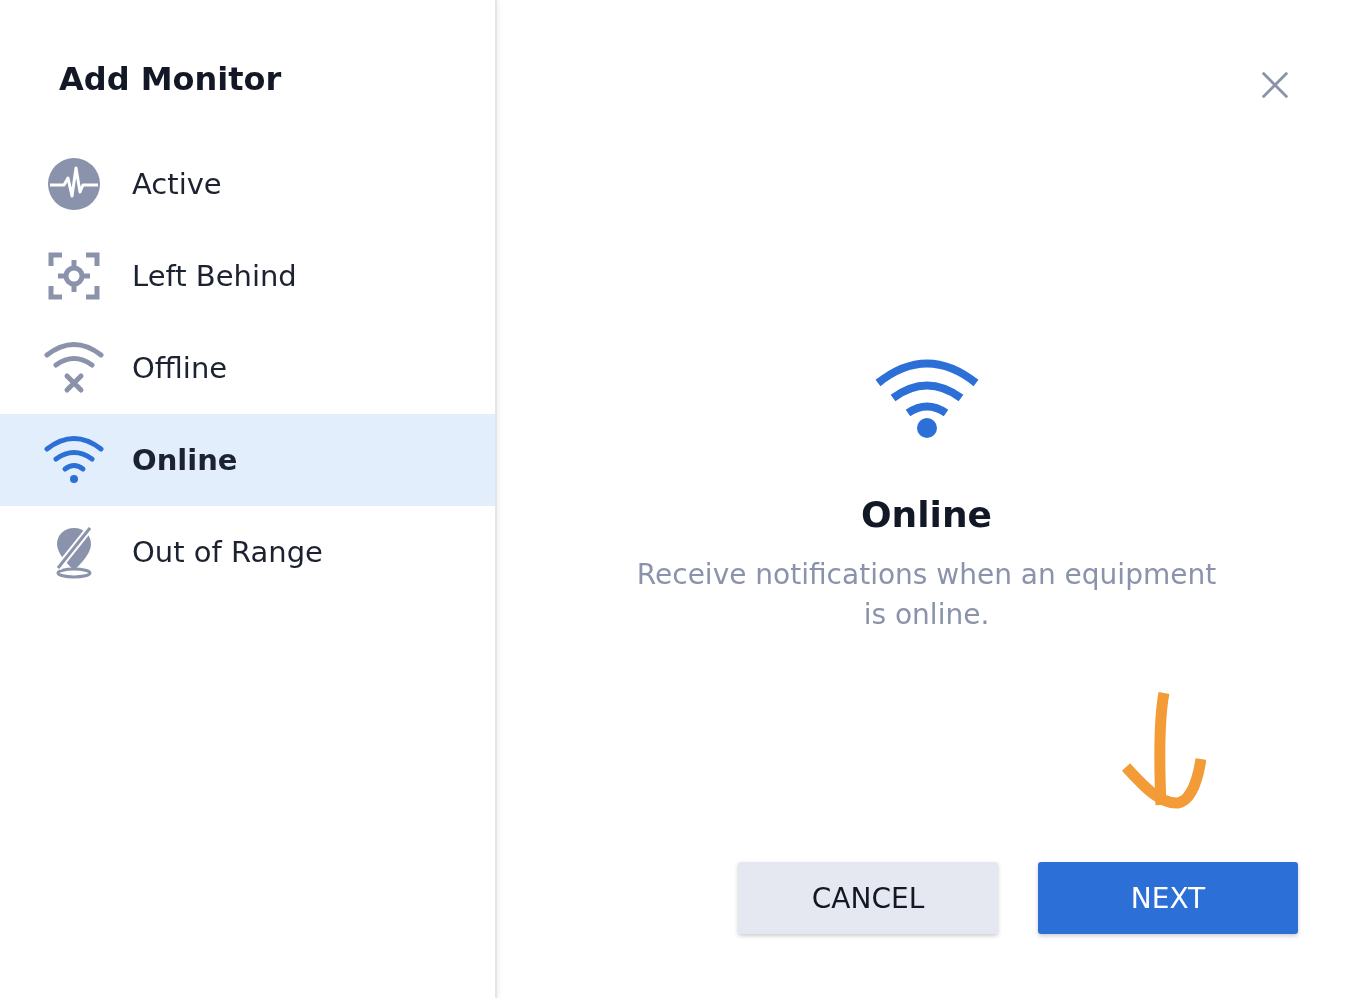  What do you see at coordinates (74, 368) in the screenshot?
I see `wifi-off-icon` at bounding box center [74, 368].